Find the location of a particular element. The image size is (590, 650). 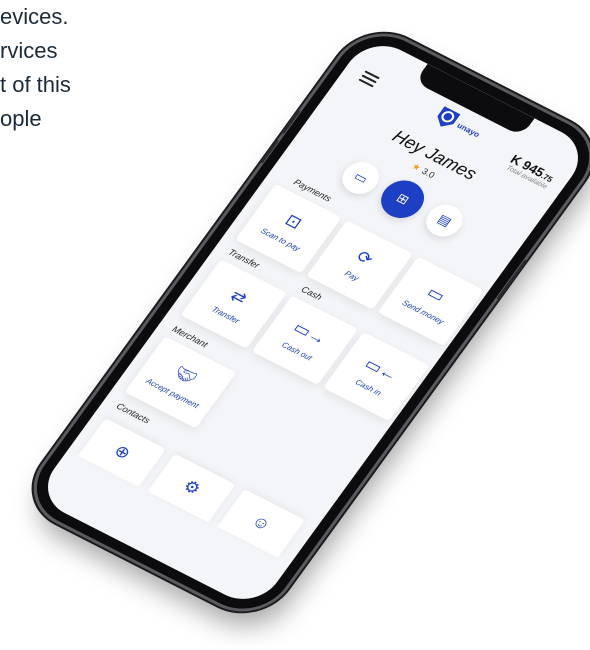

wallet-icon: ⟳ is located at coordinates (364, 257).